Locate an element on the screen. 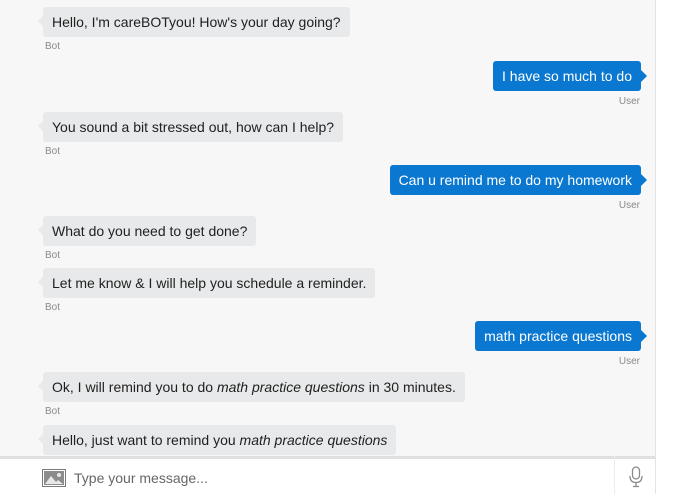  message-composer is located at coordinates (327, 475).